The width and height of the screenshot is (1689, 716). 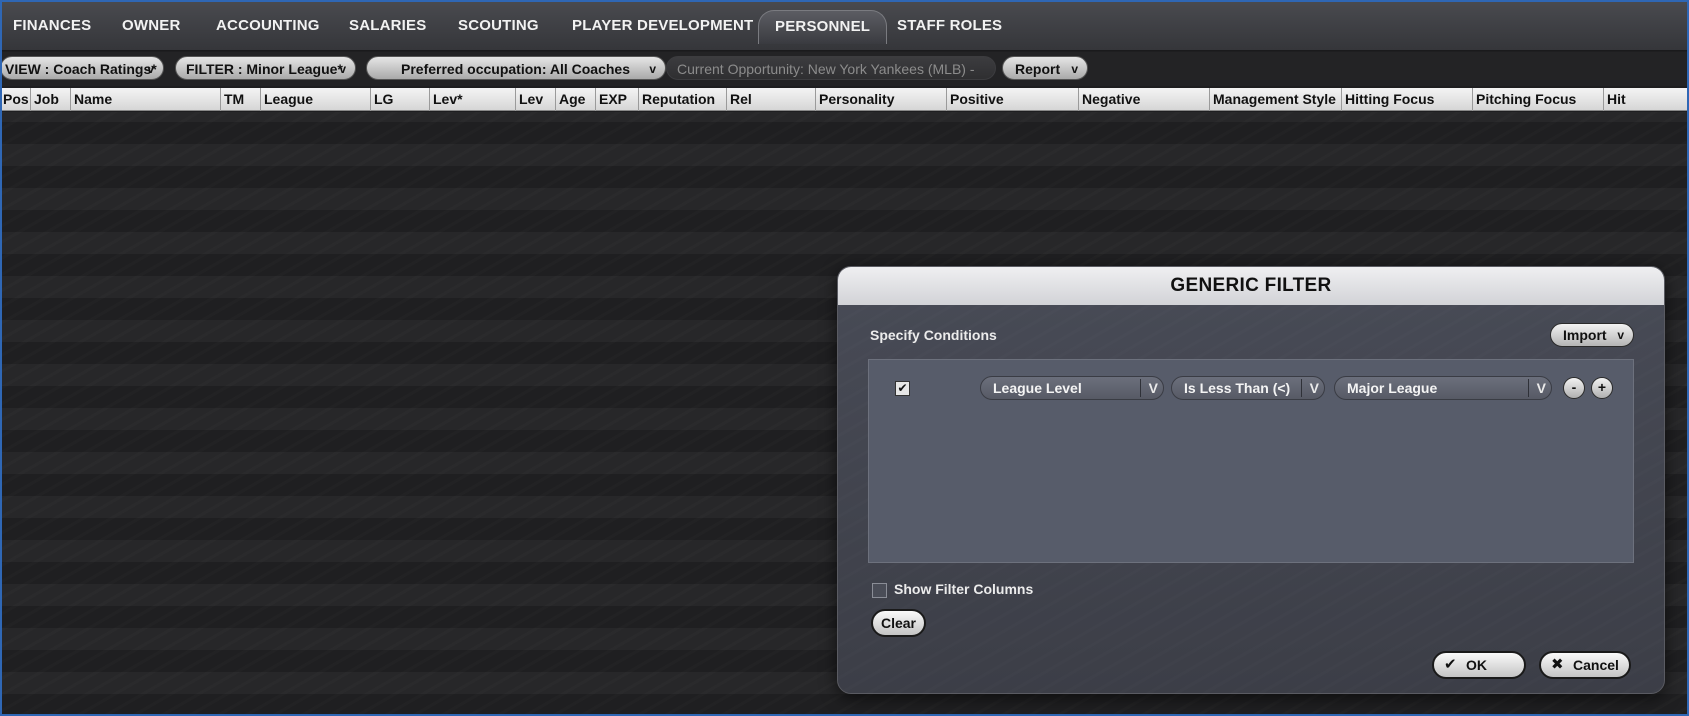 I want to click on remove-condition-button: -, so click(x=1574, y=388).